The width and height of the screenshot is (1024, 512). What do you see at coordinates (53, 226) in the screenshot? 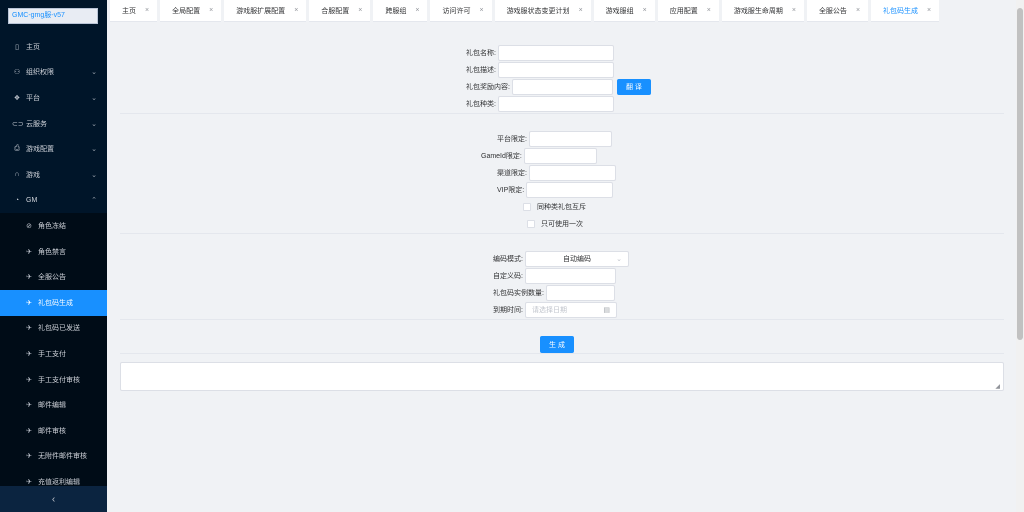
I see `submenu-item: ⊘ 角色冻结` at bounding box center [53, 226].